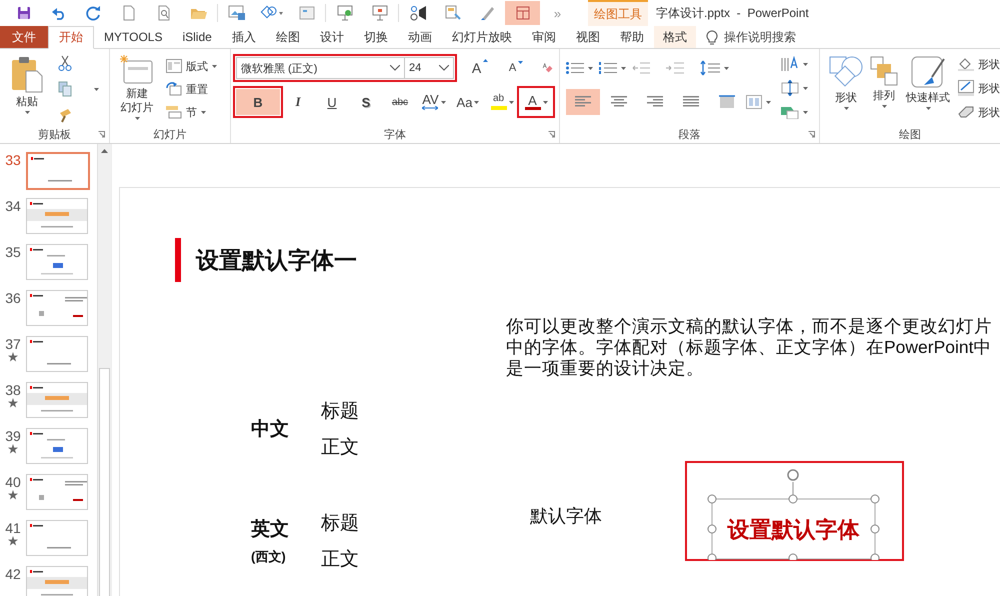 Image resolution: width=1000 pixels, height=596 pixels. What do you see at coordinates (258, 102) in the screenshot?
I see `bold-button: B` at bounding box center [258, 102].